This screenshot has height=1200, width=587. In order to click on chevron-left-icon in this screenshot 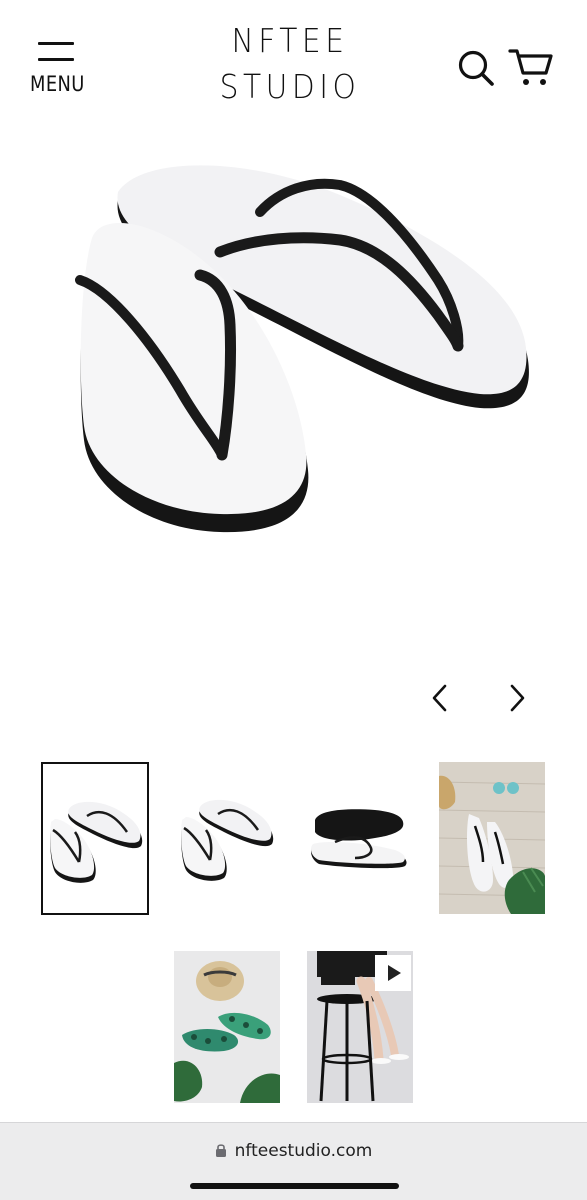, I will do `click(440, 698)`.